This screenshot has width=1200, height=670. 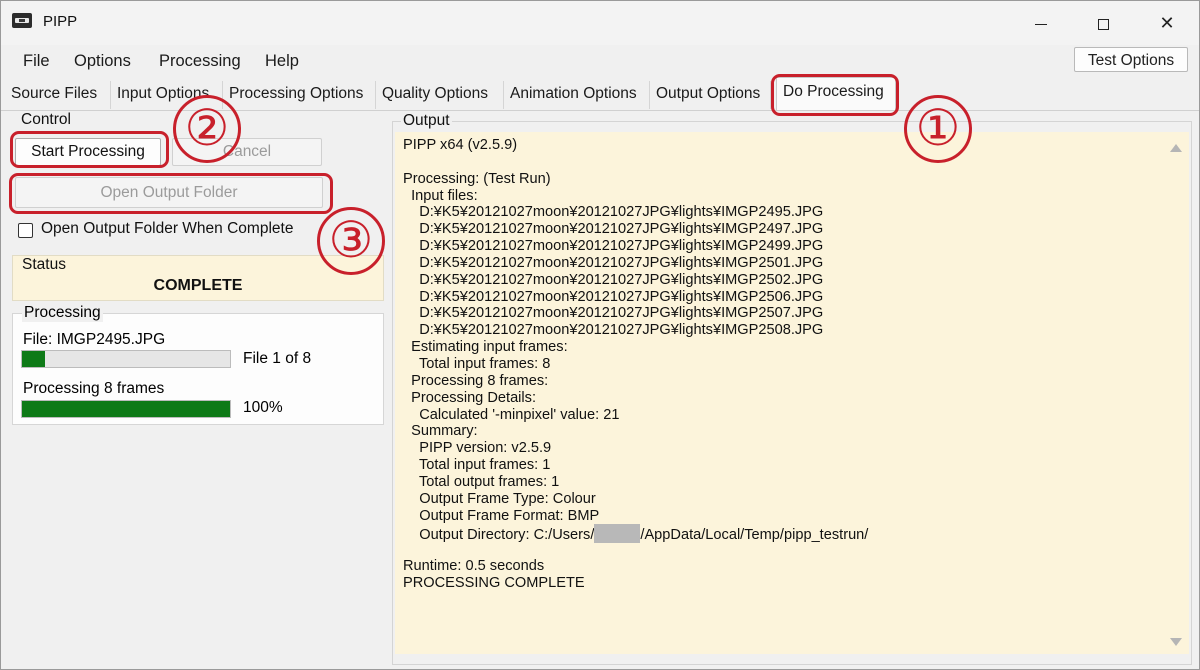 I want to click on test-options-button: Test Options, so click(x=1131, y=59).